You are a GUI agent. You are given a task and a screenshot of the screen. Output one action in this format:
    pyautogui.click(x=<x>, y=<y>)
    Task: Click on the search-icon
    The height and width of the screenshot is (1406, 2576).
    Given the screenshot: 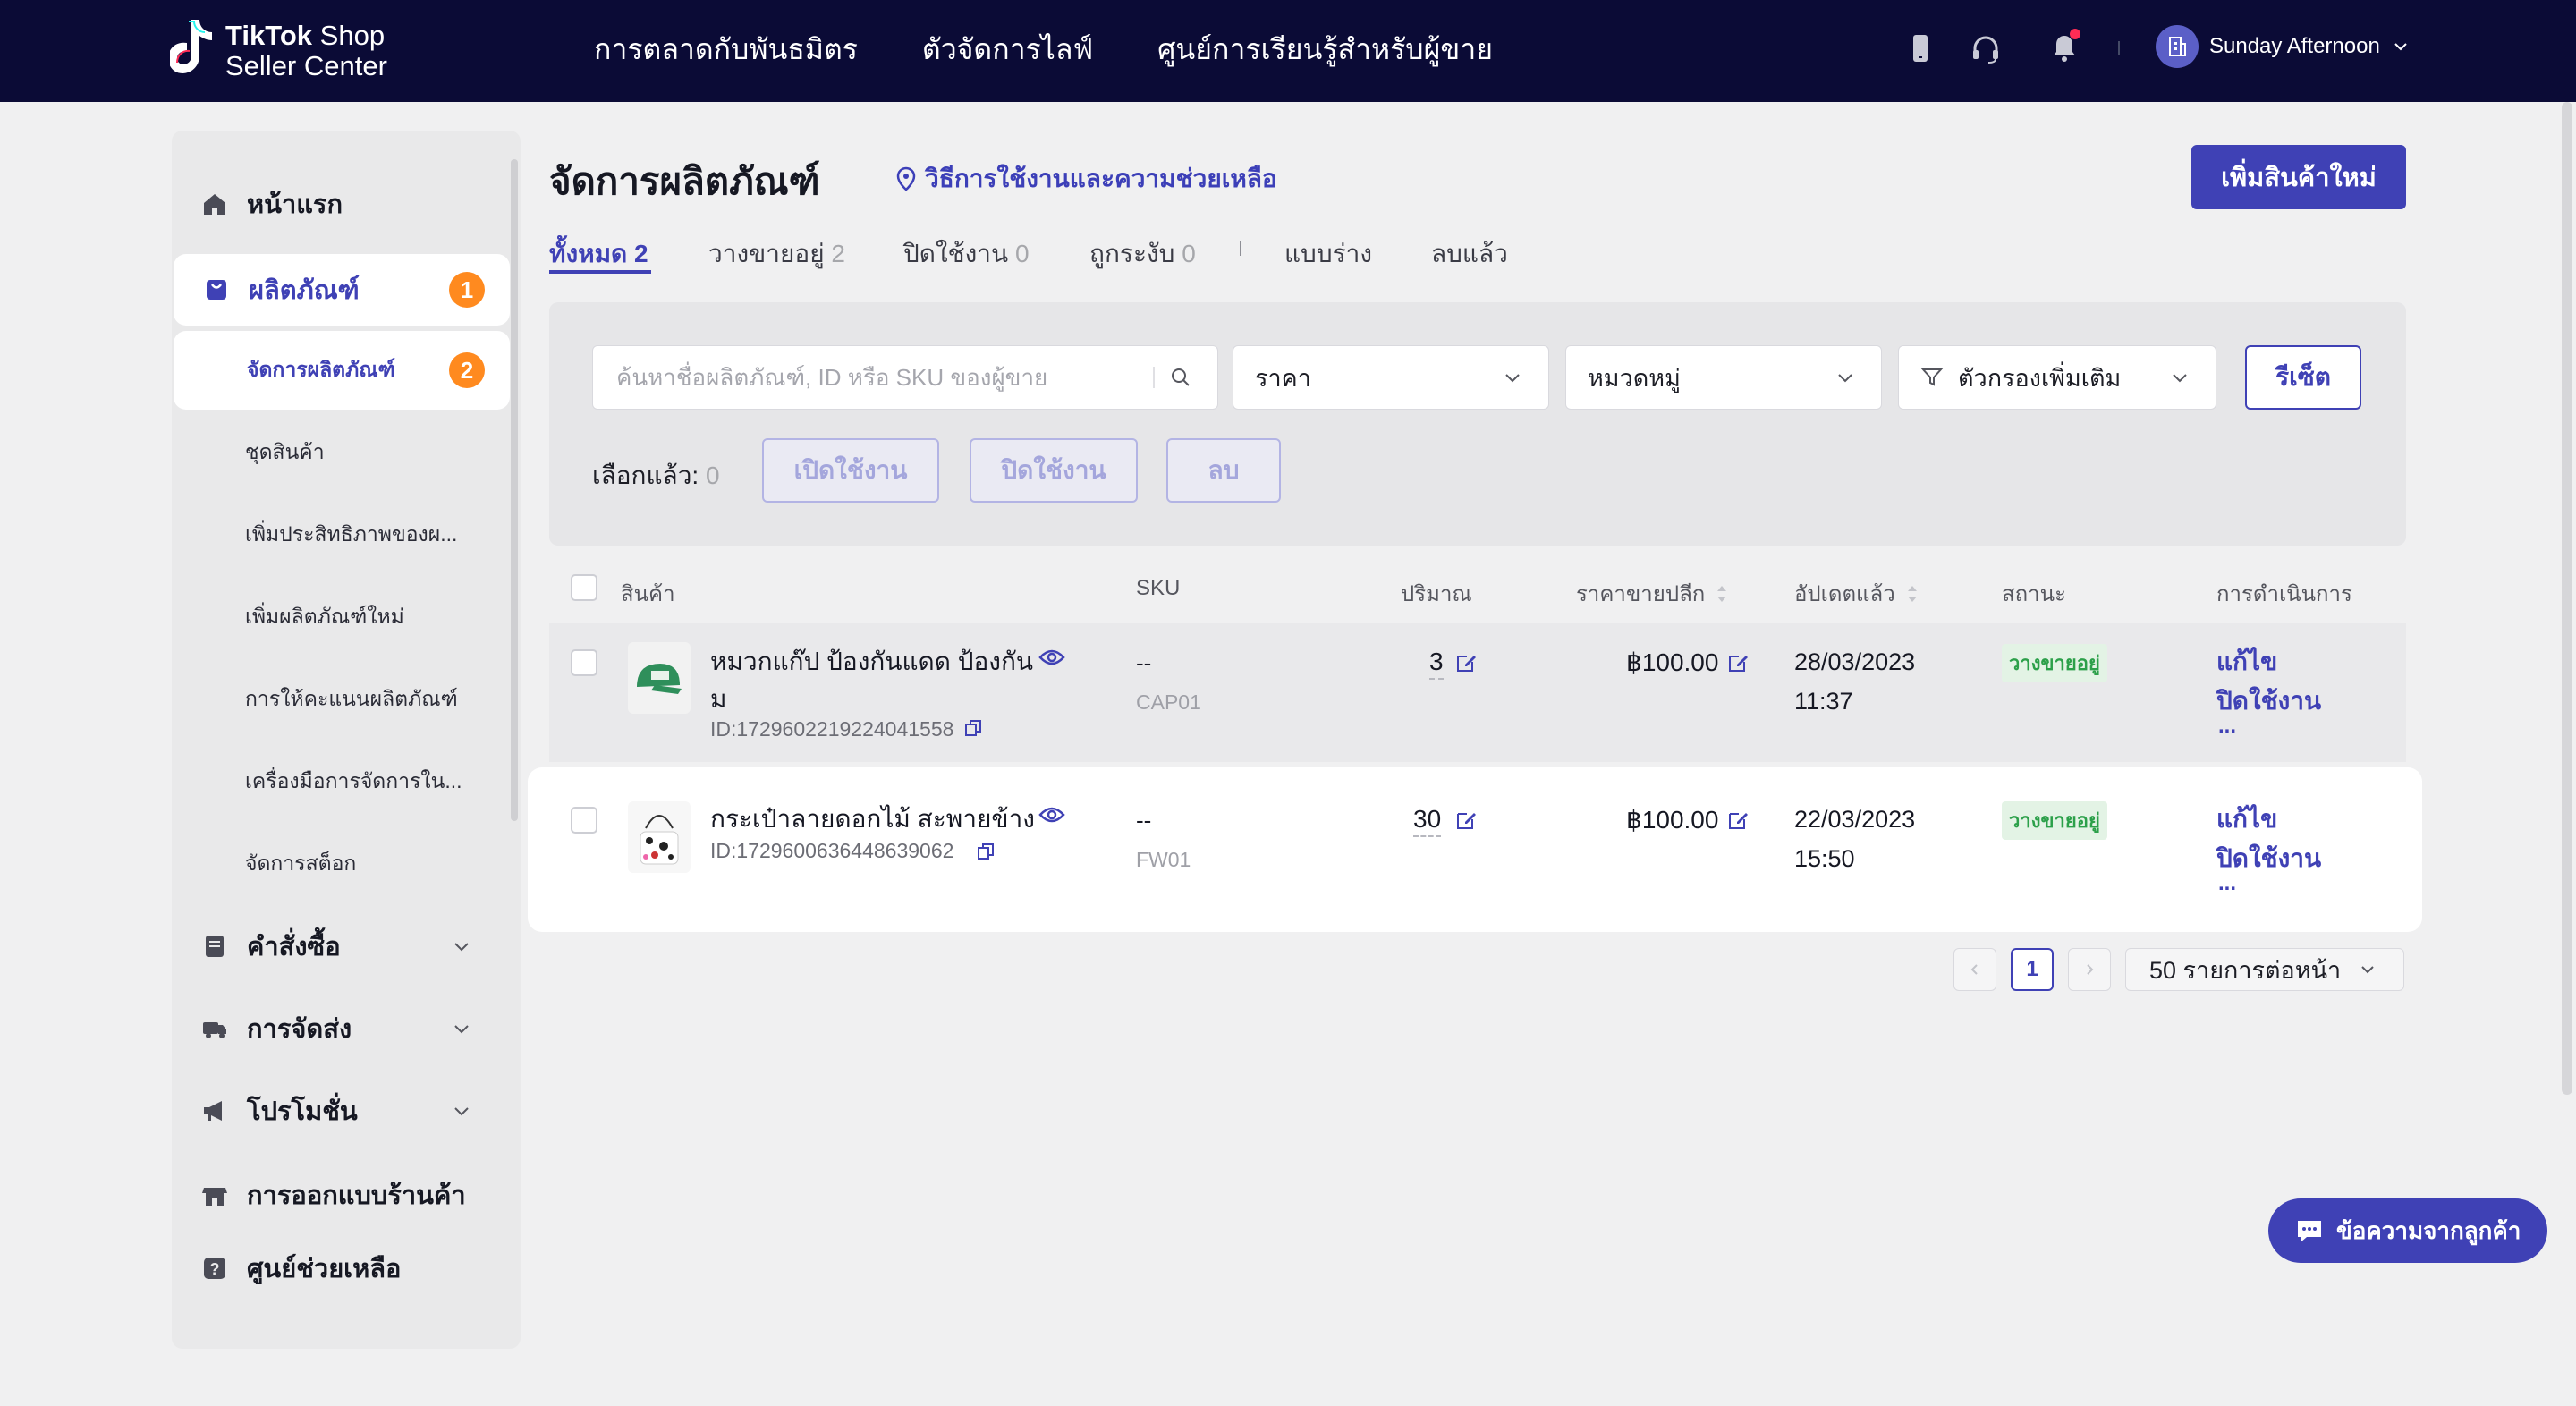 What is the action you would take?
    pyautogui.click(x=1180, y=378)
    